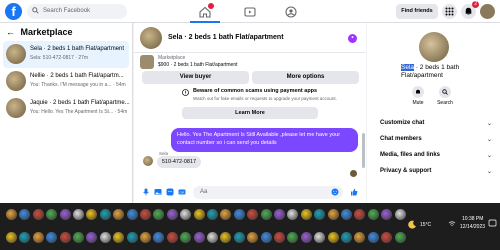 The width and height of the screenshot is (500, 250). What do you see at coordinates (436, 171) in the screenshot?
I see `section-privacy-support: Privacy & support ⌄` at bounding box center [436, 171].